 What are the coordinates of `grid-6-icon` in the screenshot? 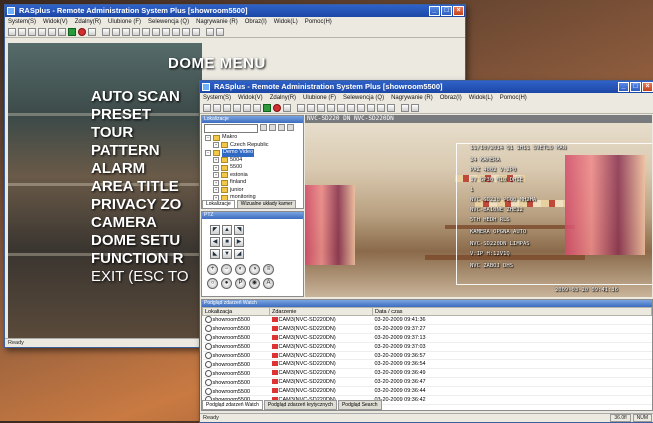 It's located at (351, 108).